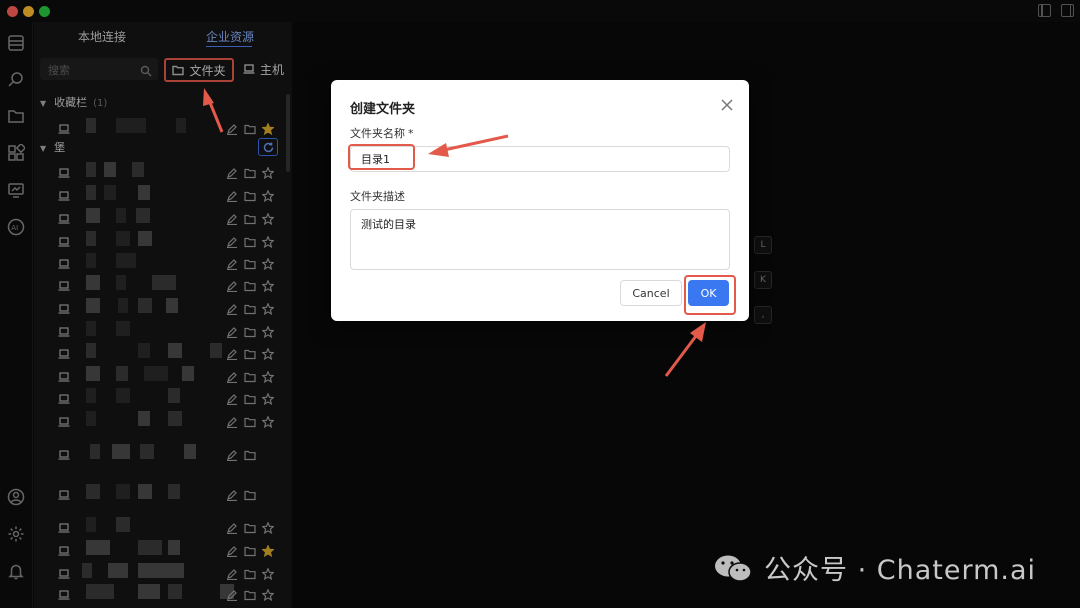  Describe the element at coordinates (540, 239) in the screenshot. I see `folder-description-input: 测试的目录` at that location.